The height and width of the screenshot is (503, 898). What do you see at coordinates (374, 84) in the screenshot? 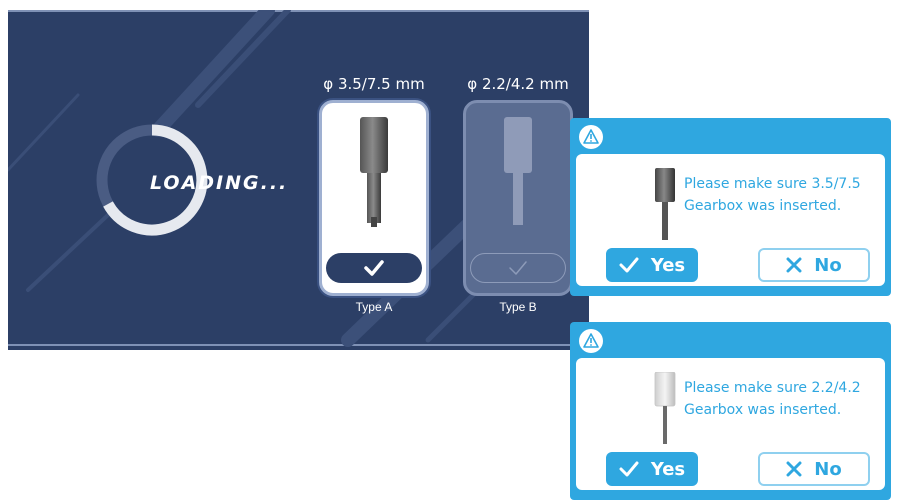
I see `gearbox-size-label: φ 3.5/7.5 mm` at bounding box center [374, 84].